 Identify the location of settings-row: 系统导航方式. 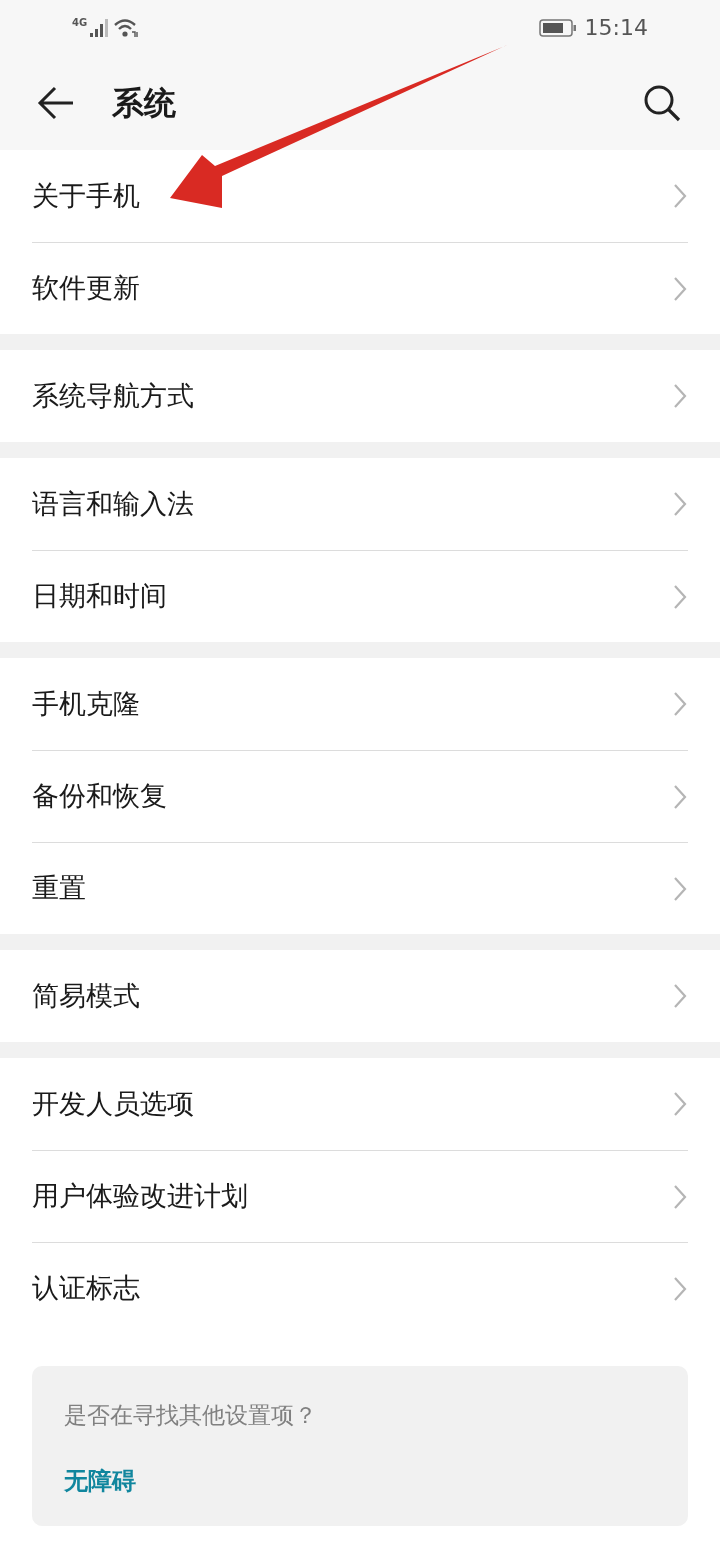
(360, 396).